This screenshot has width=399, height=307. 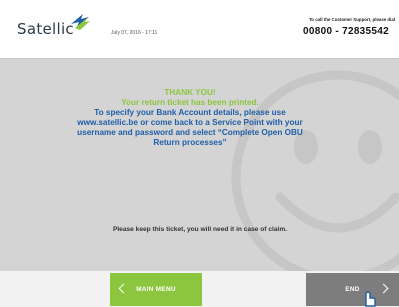 I want to click on info-line-4: Return processes”, so click(x=190, y=142).